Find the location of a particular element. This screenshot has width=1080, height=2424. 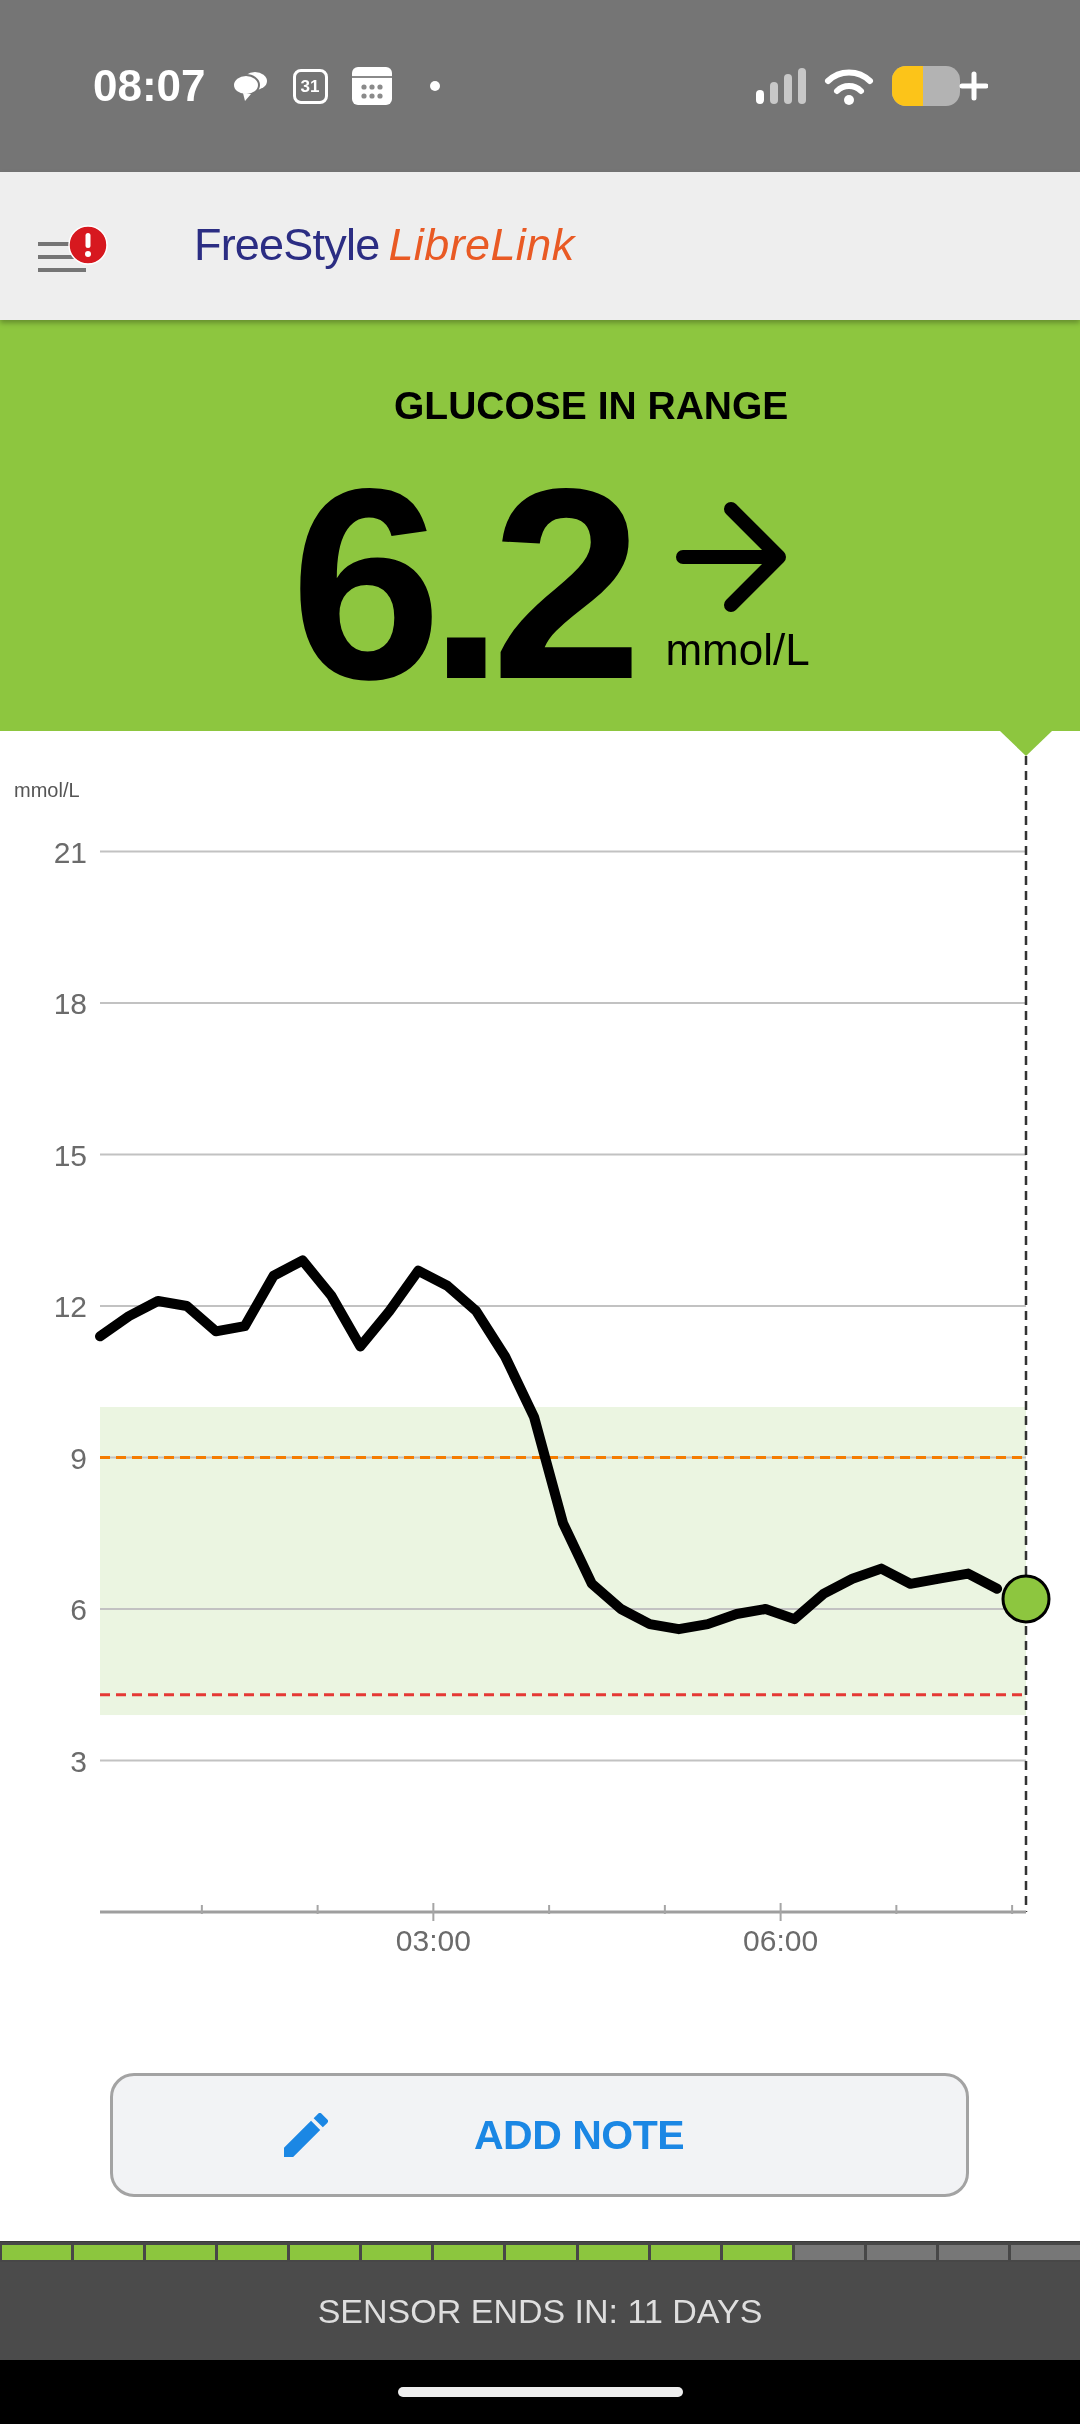

glucose-unit: mmol/L is located at coordinates (737, 650).